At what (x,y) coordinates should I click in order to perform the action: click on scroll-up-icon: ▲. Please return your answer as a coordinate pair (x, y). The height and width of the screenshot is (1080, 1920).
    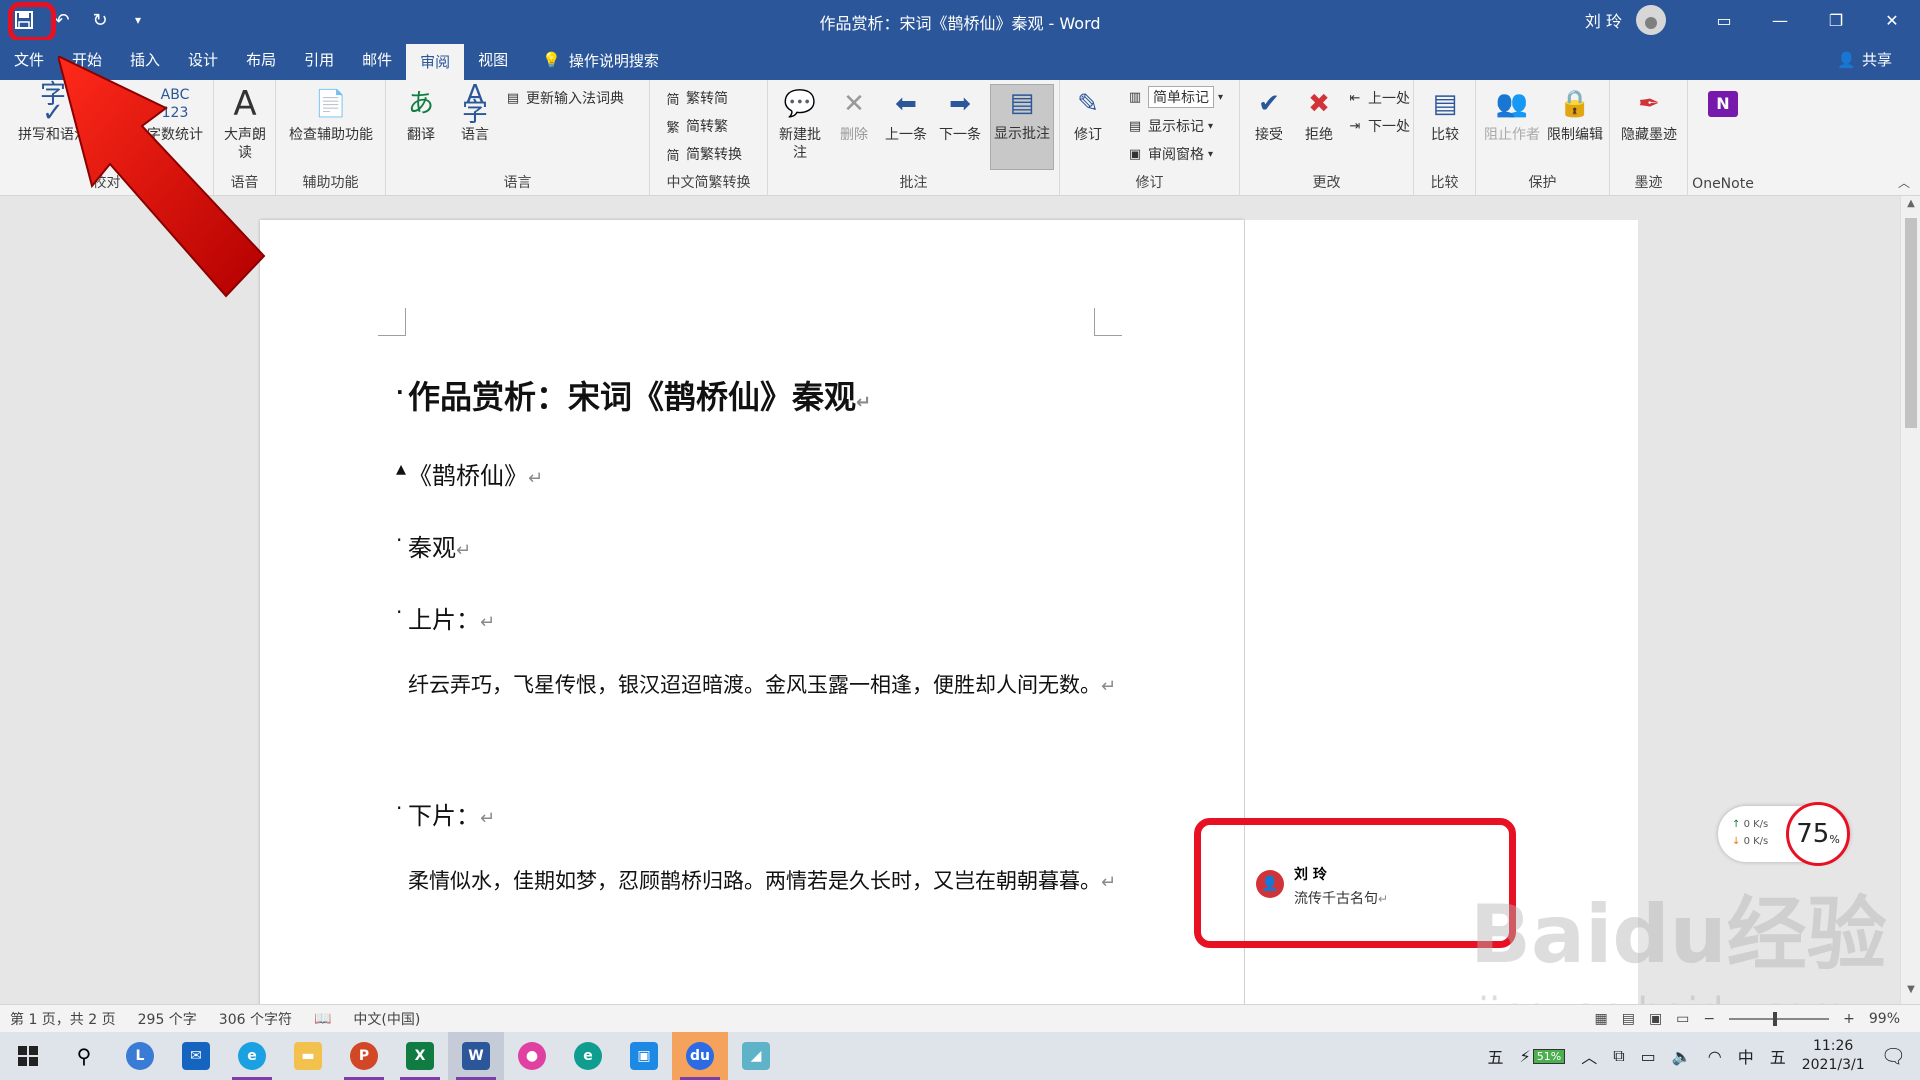
    Looking at the image, I should click on (1910, 207).